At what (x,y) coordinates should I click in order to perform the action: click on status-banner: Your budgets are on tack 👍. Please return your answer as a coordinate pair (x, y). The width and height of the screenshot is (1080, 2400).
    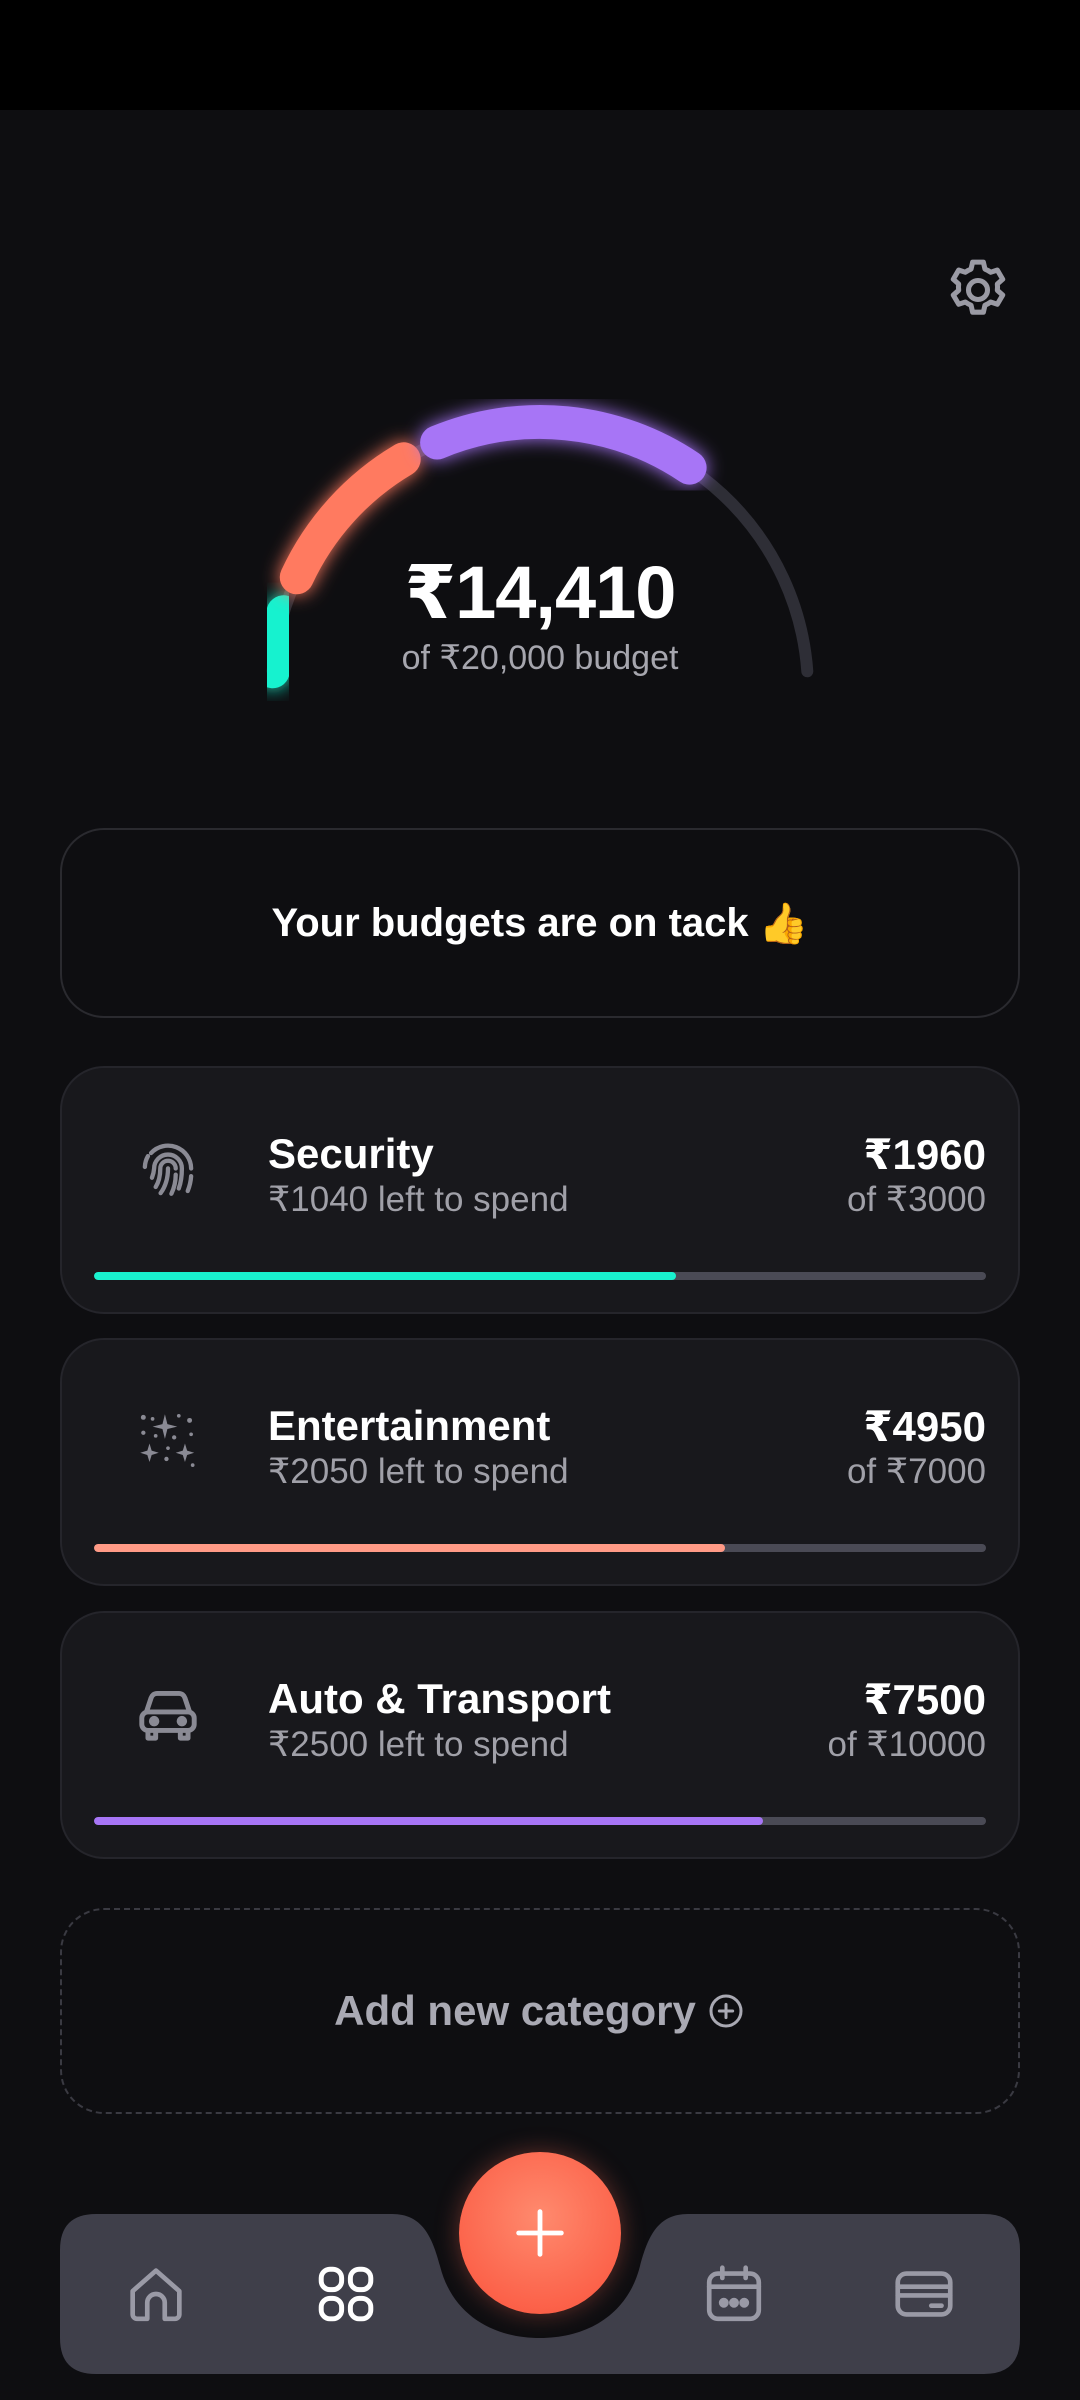
    Looking at the image, I should click on (540, 923).